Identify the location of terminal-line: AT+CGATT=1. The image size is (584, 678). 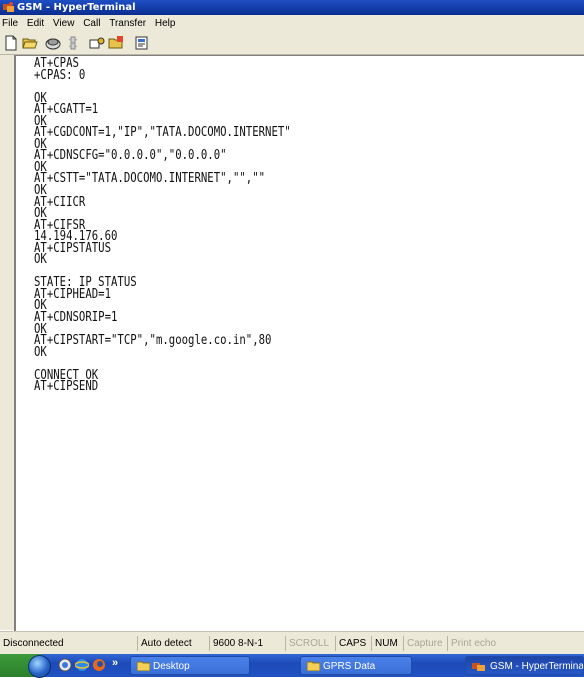
(66, 110).